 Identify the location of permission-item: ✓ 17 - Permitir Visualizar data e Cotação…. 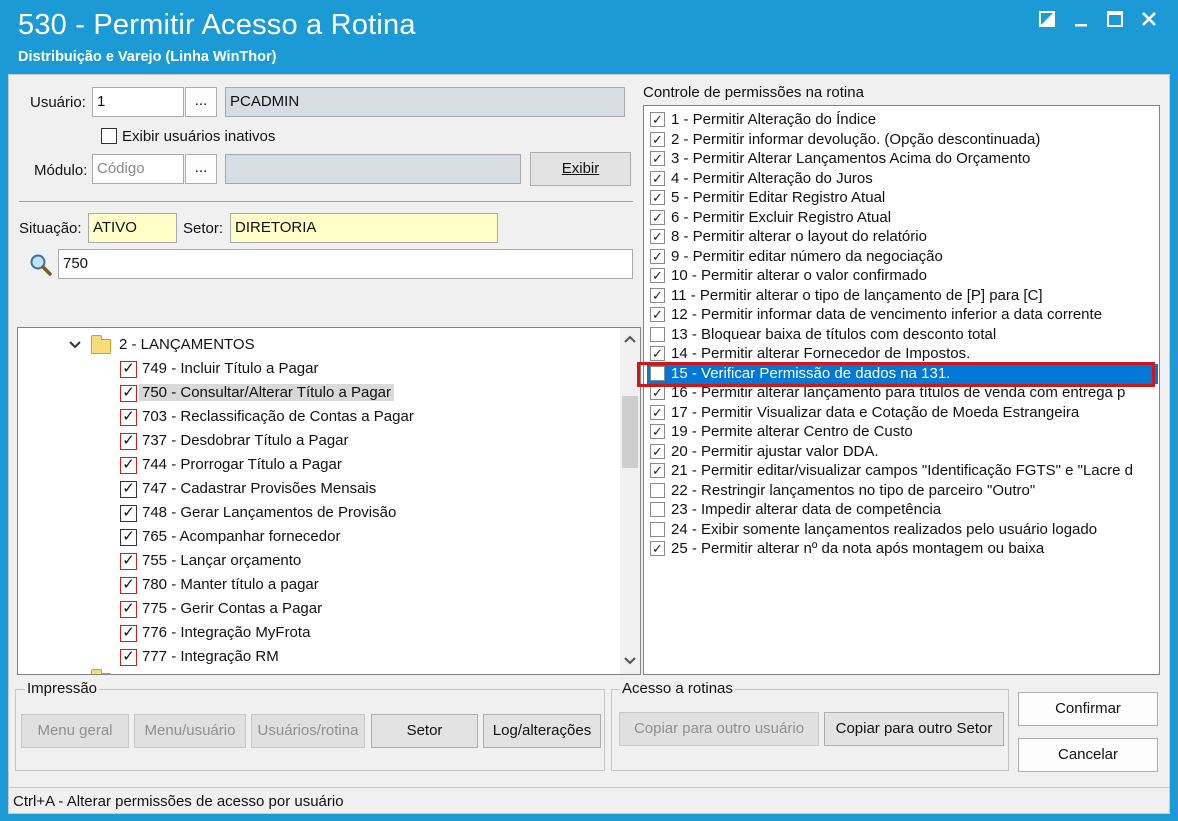
(902, 413).